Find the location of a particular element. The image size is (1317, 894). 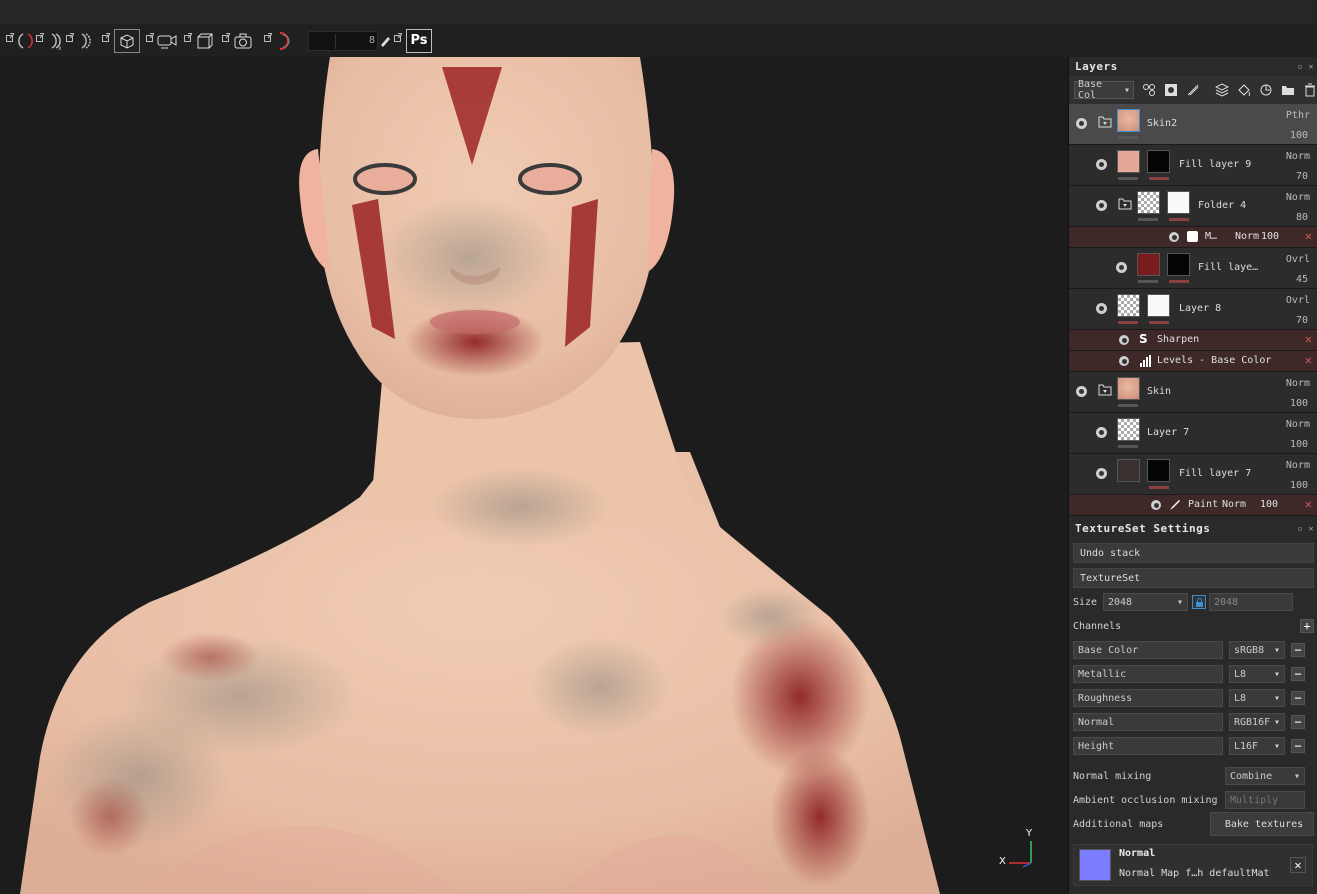

pen-icon is located at coordinates (385, 41).